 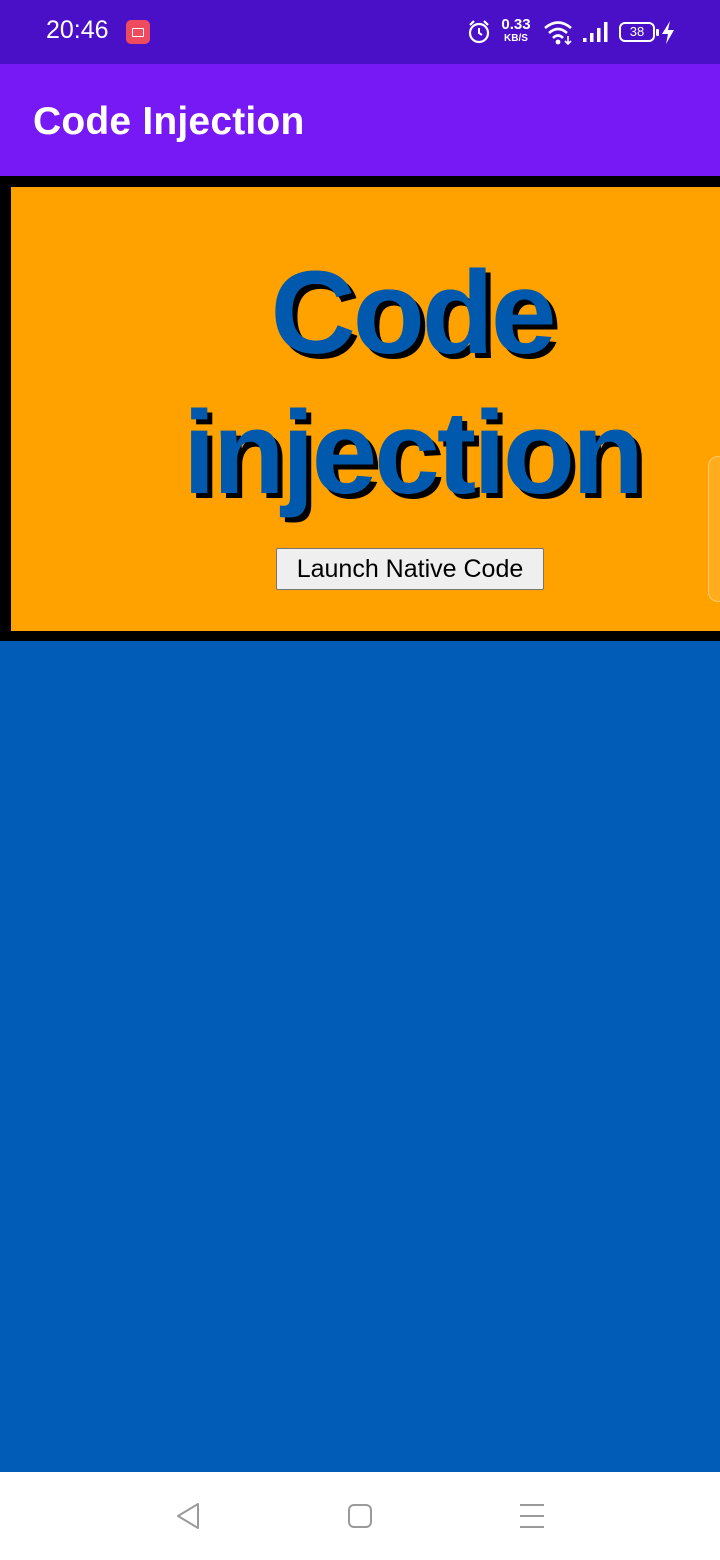 I want to click on battery-level: 38, so click(x=637, y=31).